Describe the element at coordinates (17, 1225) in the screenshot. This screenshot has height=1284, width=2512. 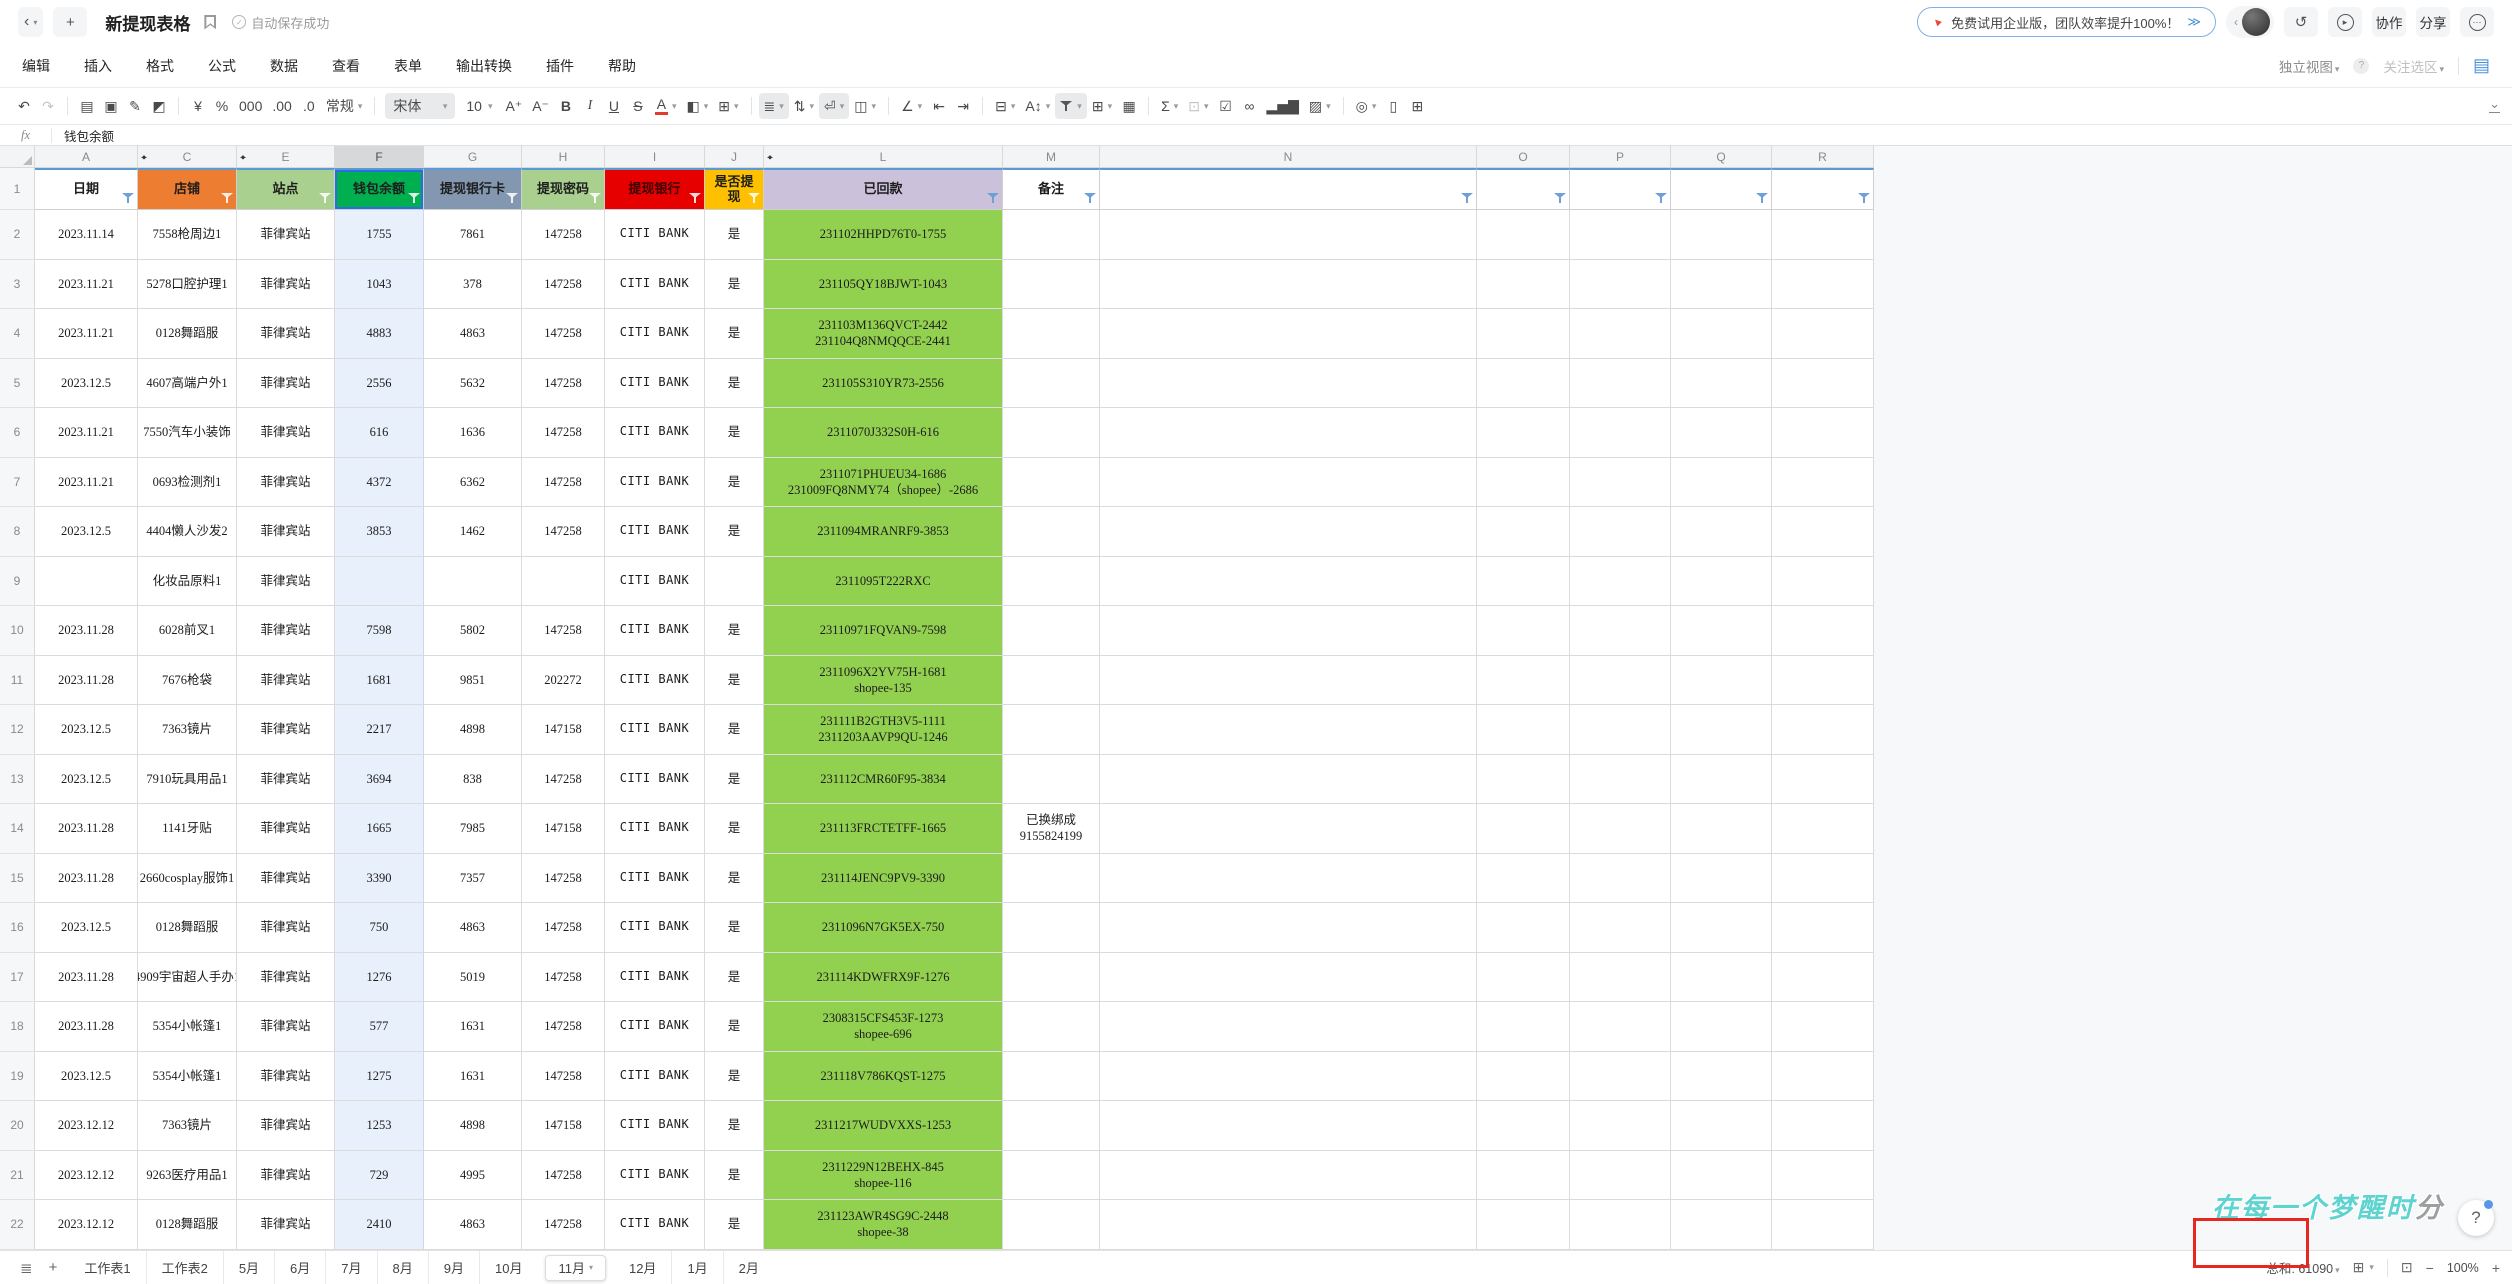
I see `row-header-22: 22` at that location.